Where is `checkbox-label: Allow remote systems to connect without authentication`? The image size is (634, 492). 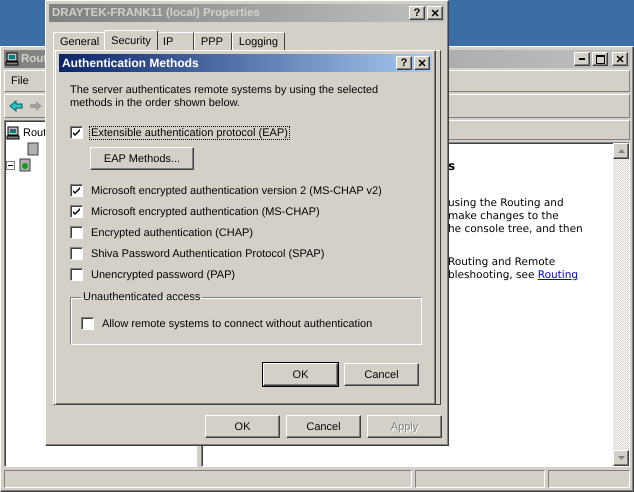
checkbox-label: Allow remote systems to connect without authentication is located at coordinates (237, 323).